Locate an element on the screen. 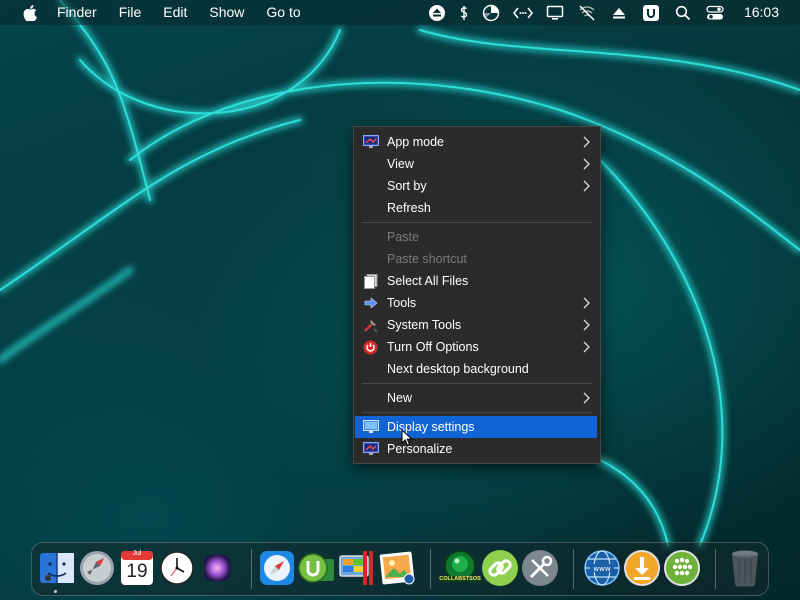 The height and width of the screenshot is (600, 800). dock: Jul 19 COLLABSTSOS www is located at coordinates (400, 569).